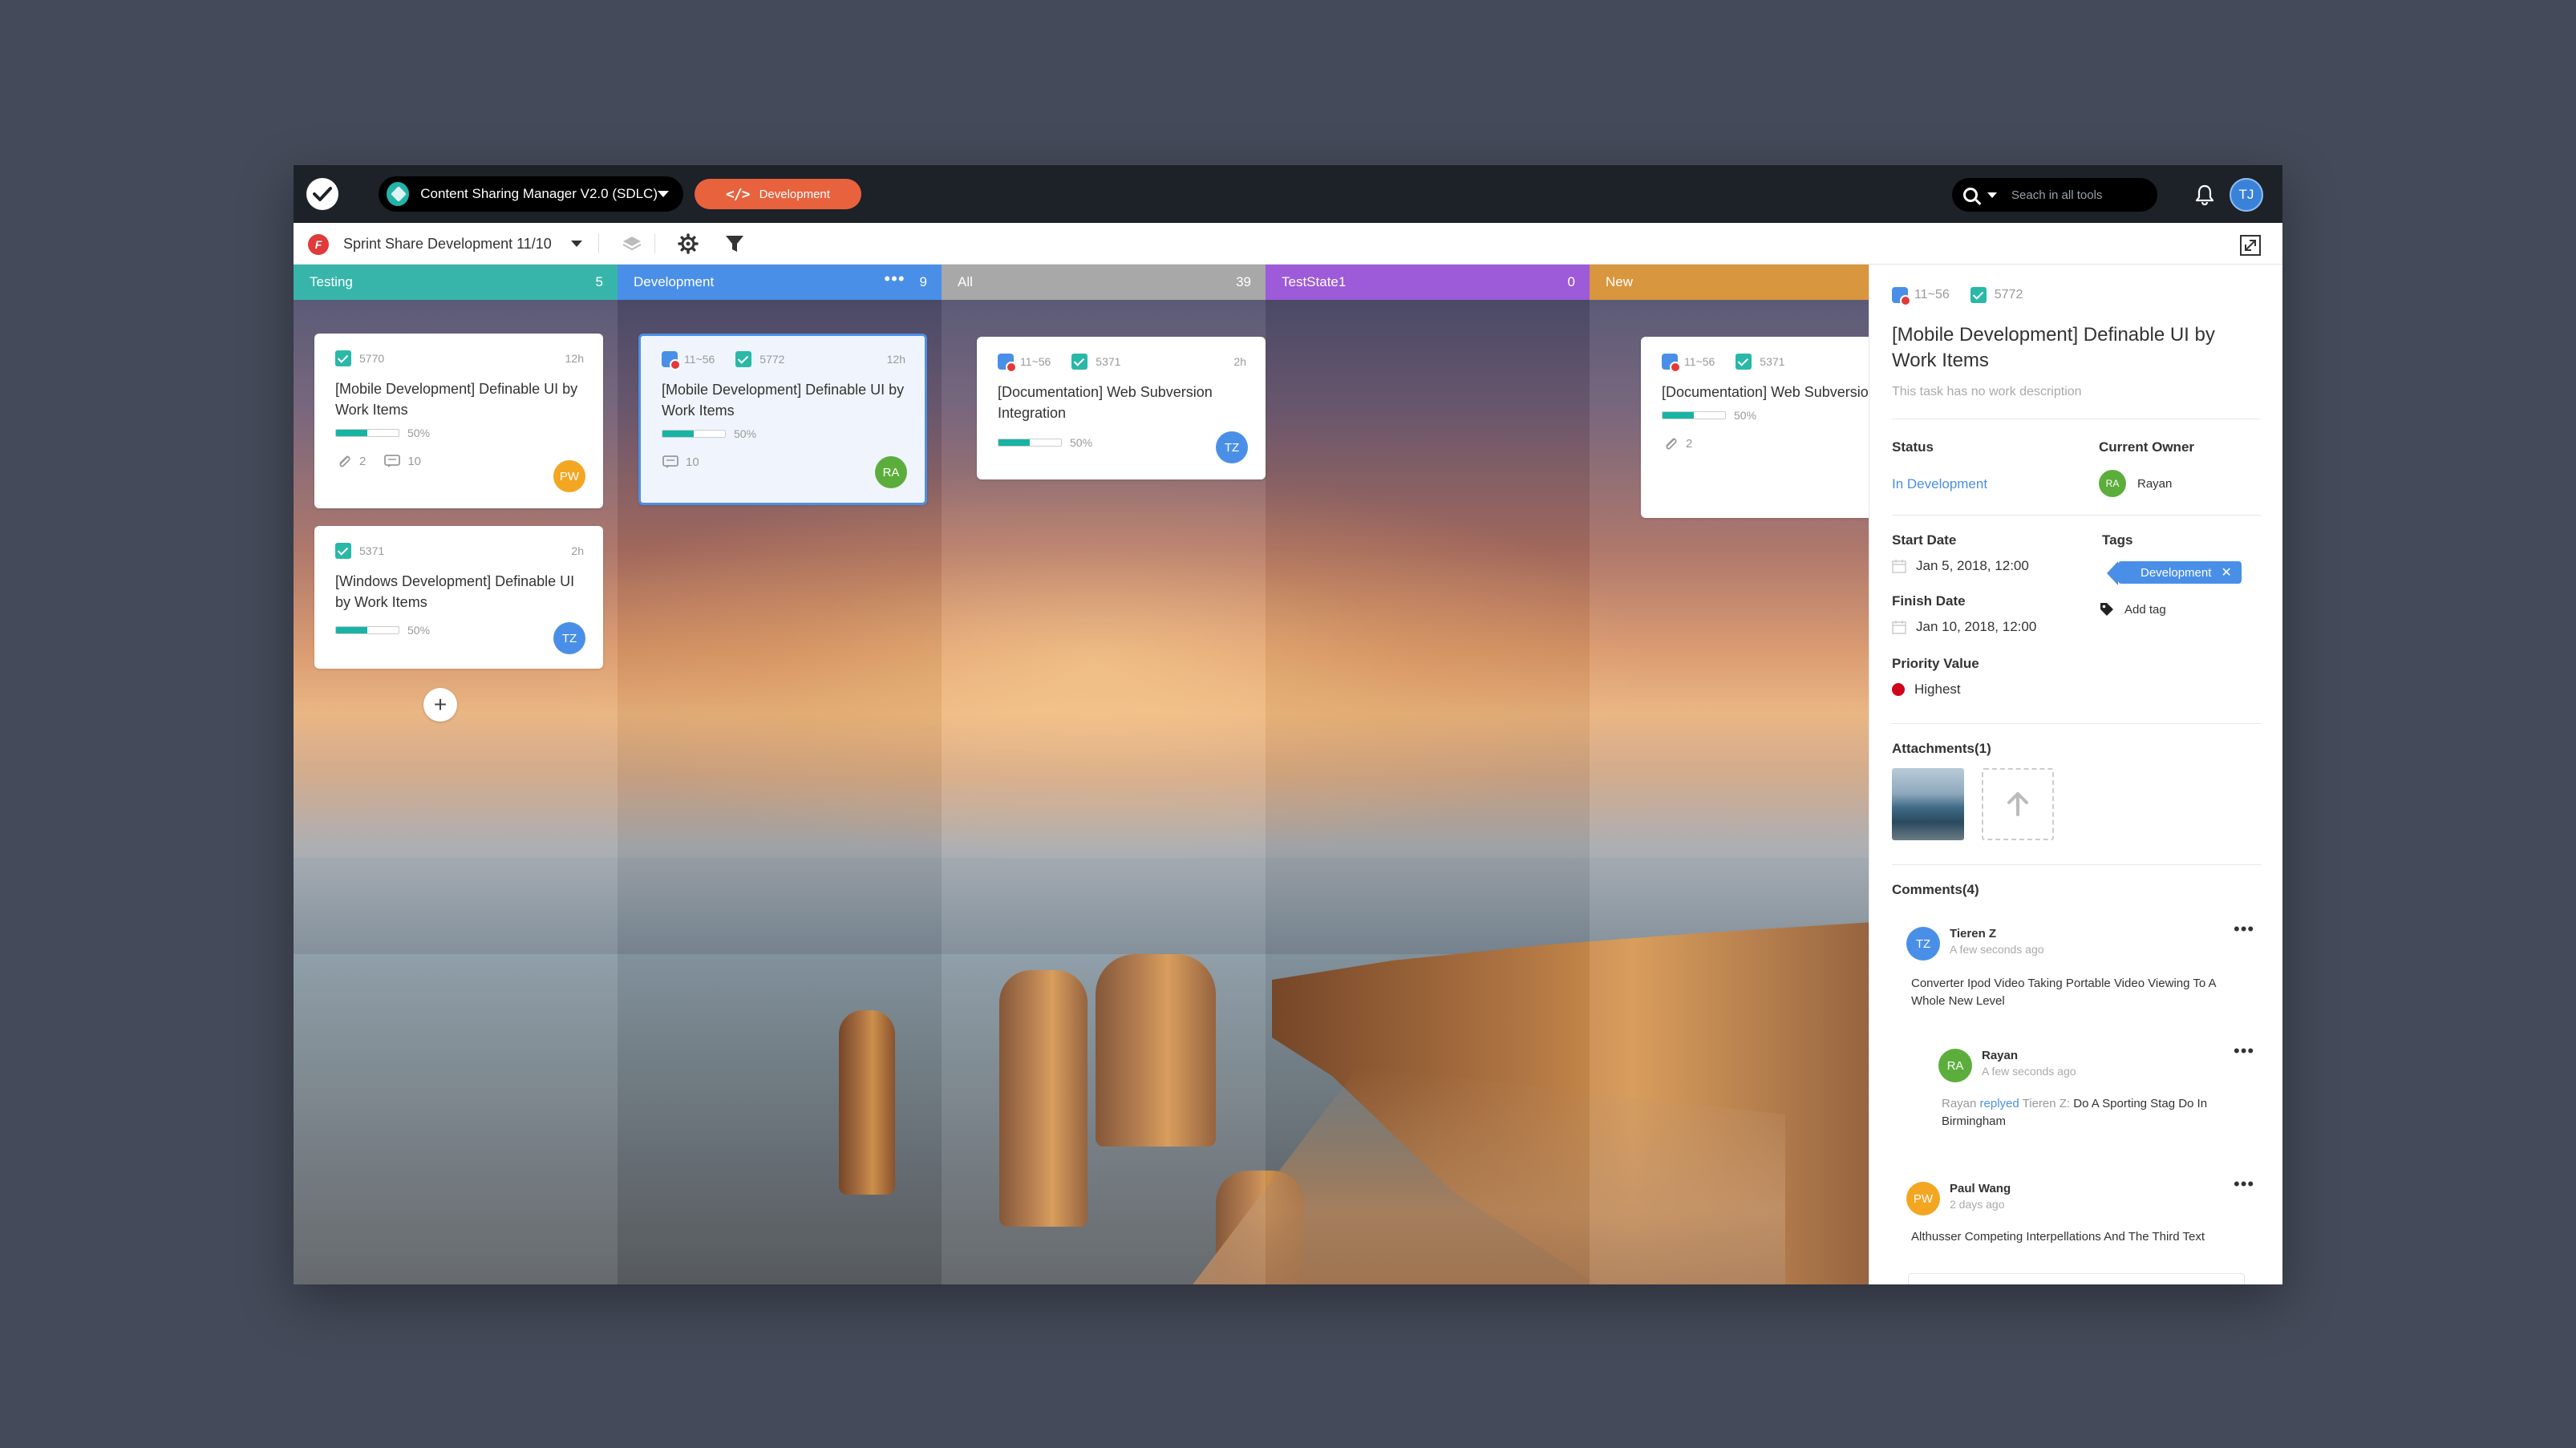  I want to click on sprint-selector: Sprint Share Development 11/10, so click(447, 245).